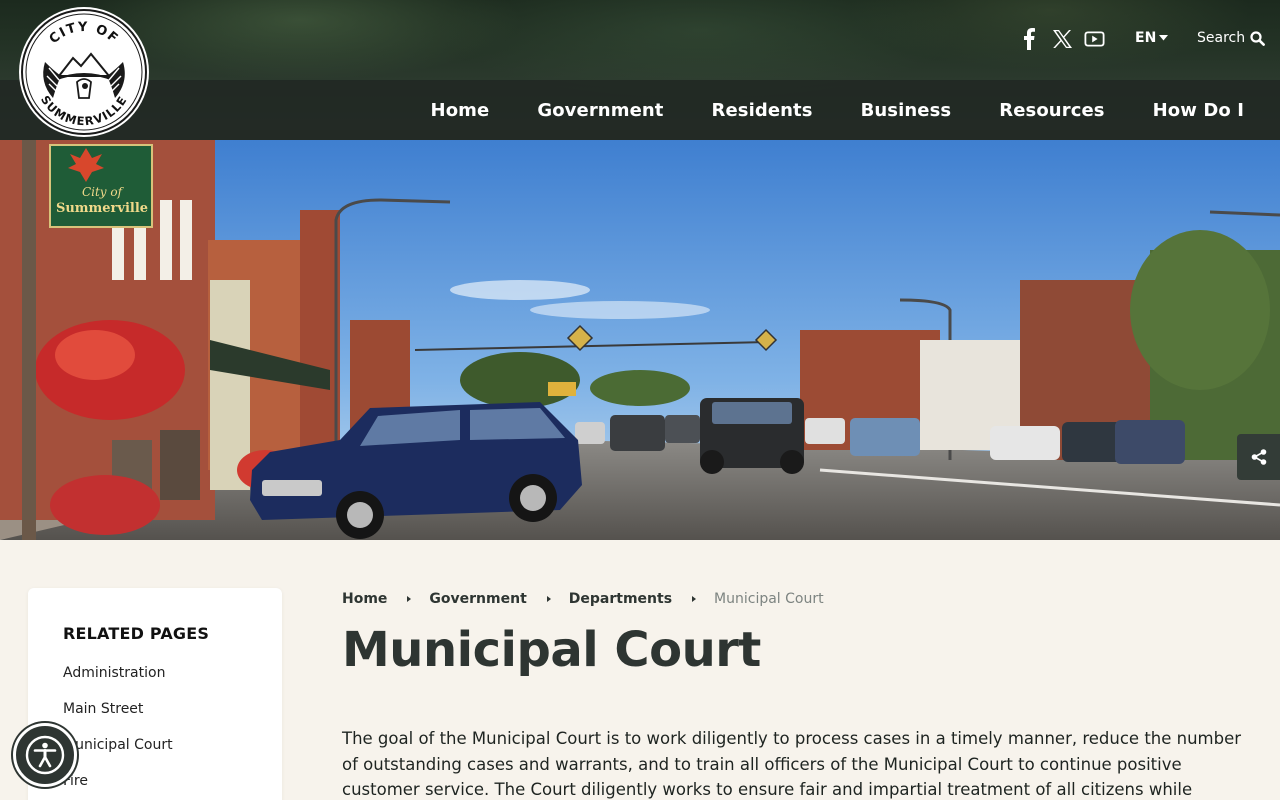  I want to click on search-icon, so click(1258, 38).